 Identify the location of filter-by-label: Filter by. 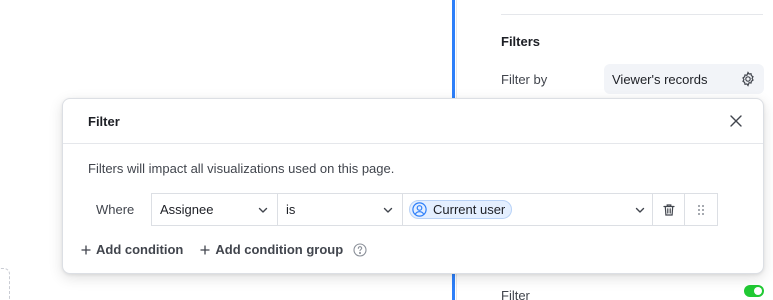
(524, 79).